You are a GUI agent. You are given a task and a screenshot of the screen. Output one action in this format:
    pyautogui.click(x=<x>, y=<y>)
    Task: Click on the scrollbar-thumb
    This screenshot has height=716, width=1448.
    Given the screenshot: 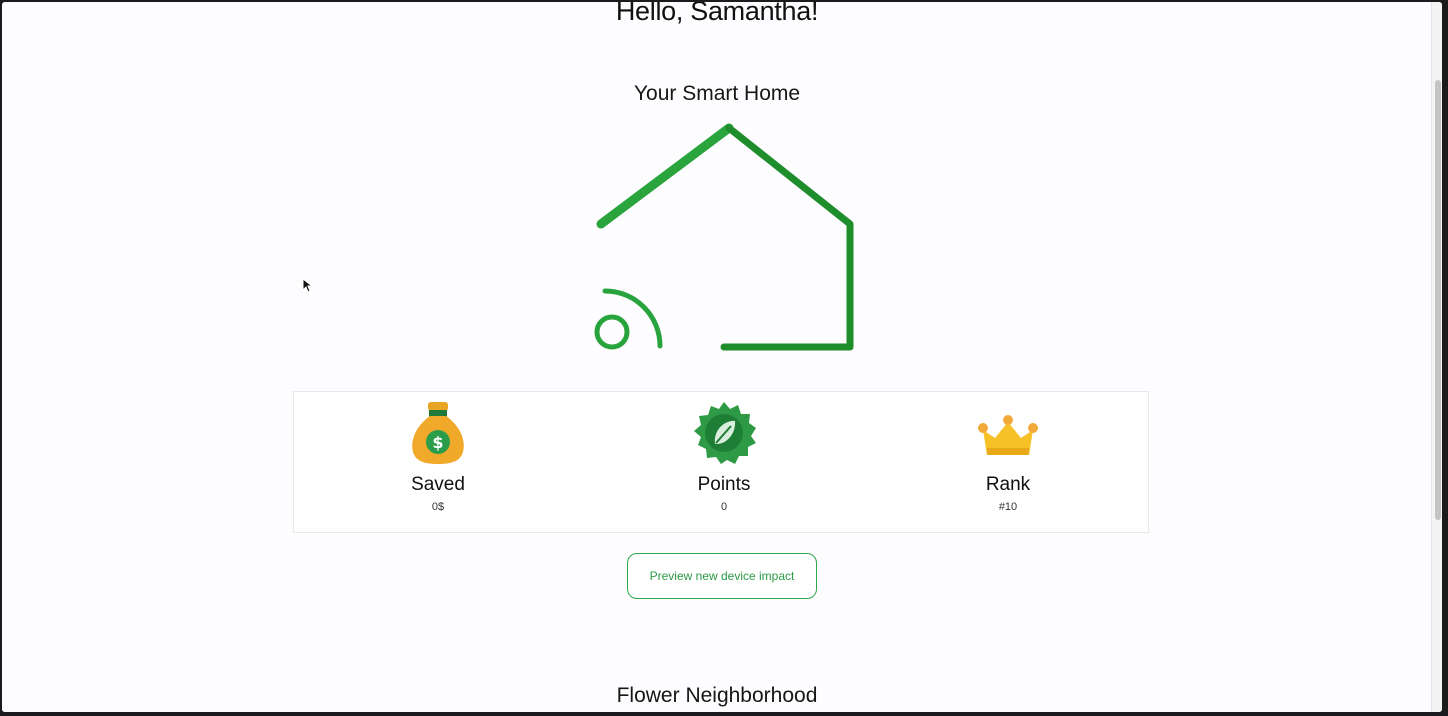 What is the action you would take?
    pyautogui.click(x=1438, y=300)
    